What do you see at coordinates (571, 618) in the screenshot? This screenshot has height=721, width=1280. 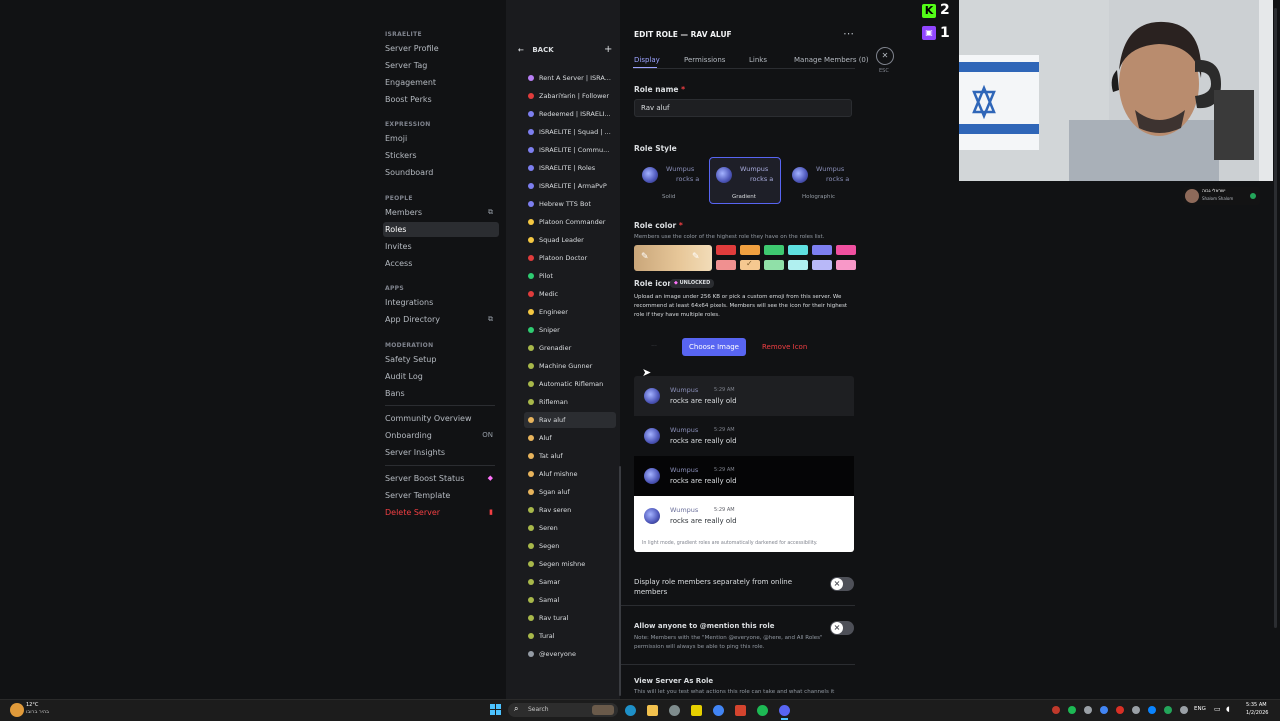 I see `role-item: Rav tural` at bounding box center [571, 618].